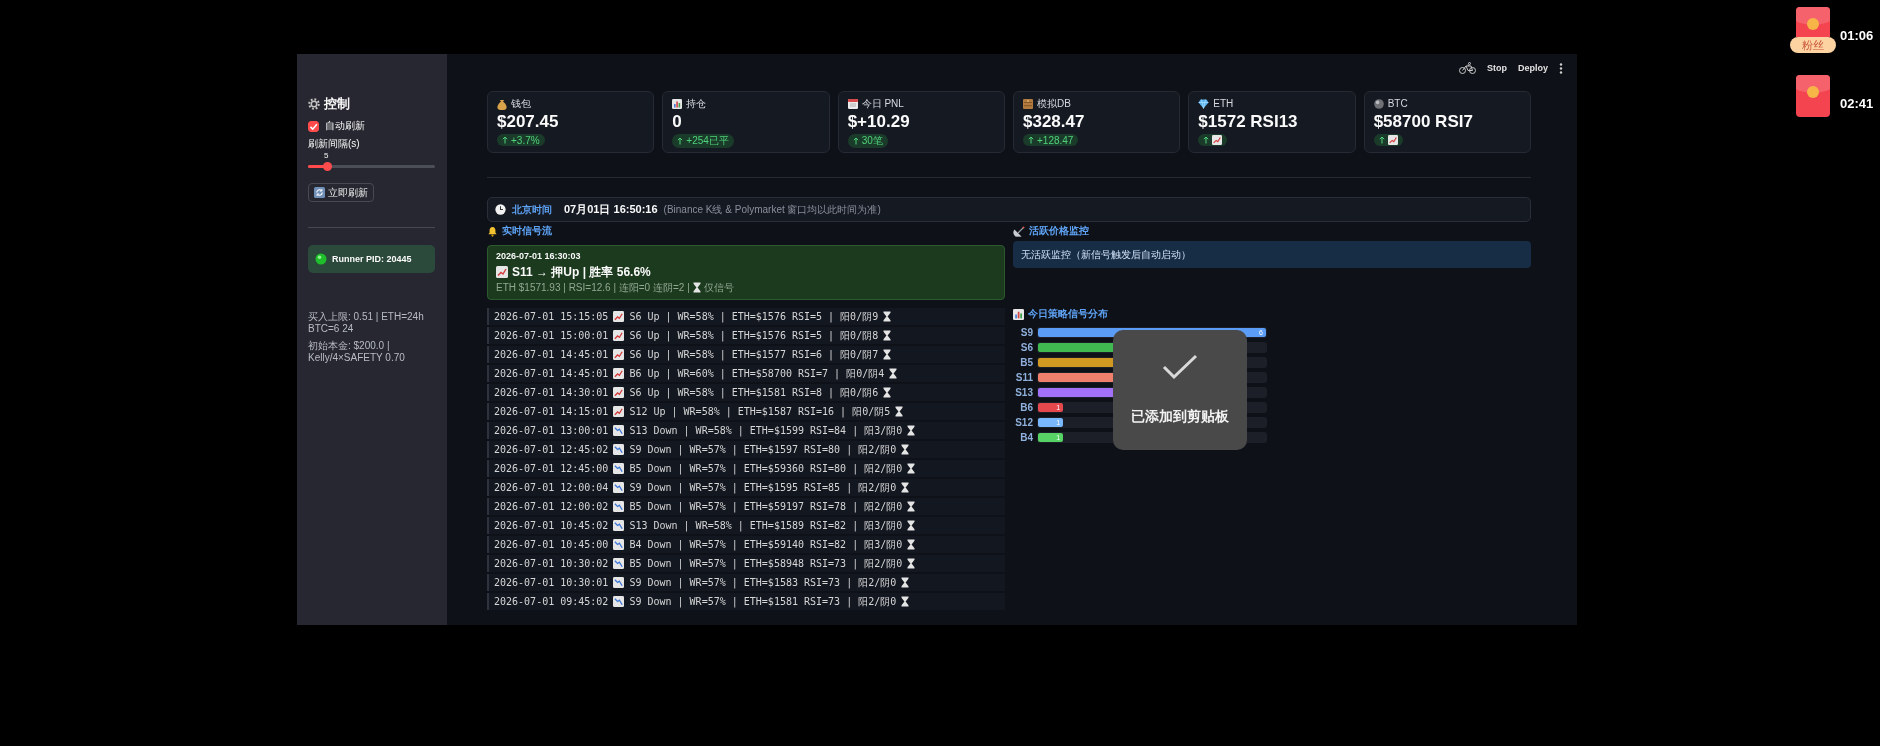  What do you see at coordinates (766, 430) in the screenshot?
I see `log-message: S13 Down | WR=58% | ETH=$1599 RSI=84 | 阳3/阴0` at bounding box center [766, 430].